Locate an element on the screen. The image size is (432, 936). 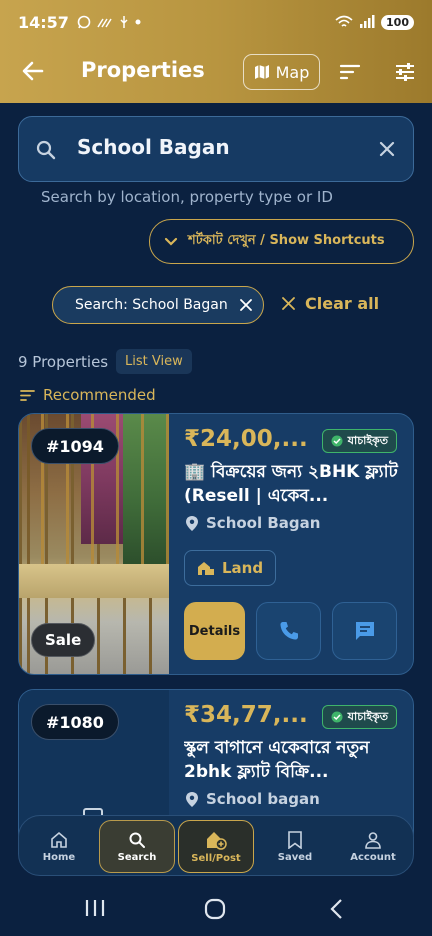
nav-home: Home is located at coordinates (59, 846).